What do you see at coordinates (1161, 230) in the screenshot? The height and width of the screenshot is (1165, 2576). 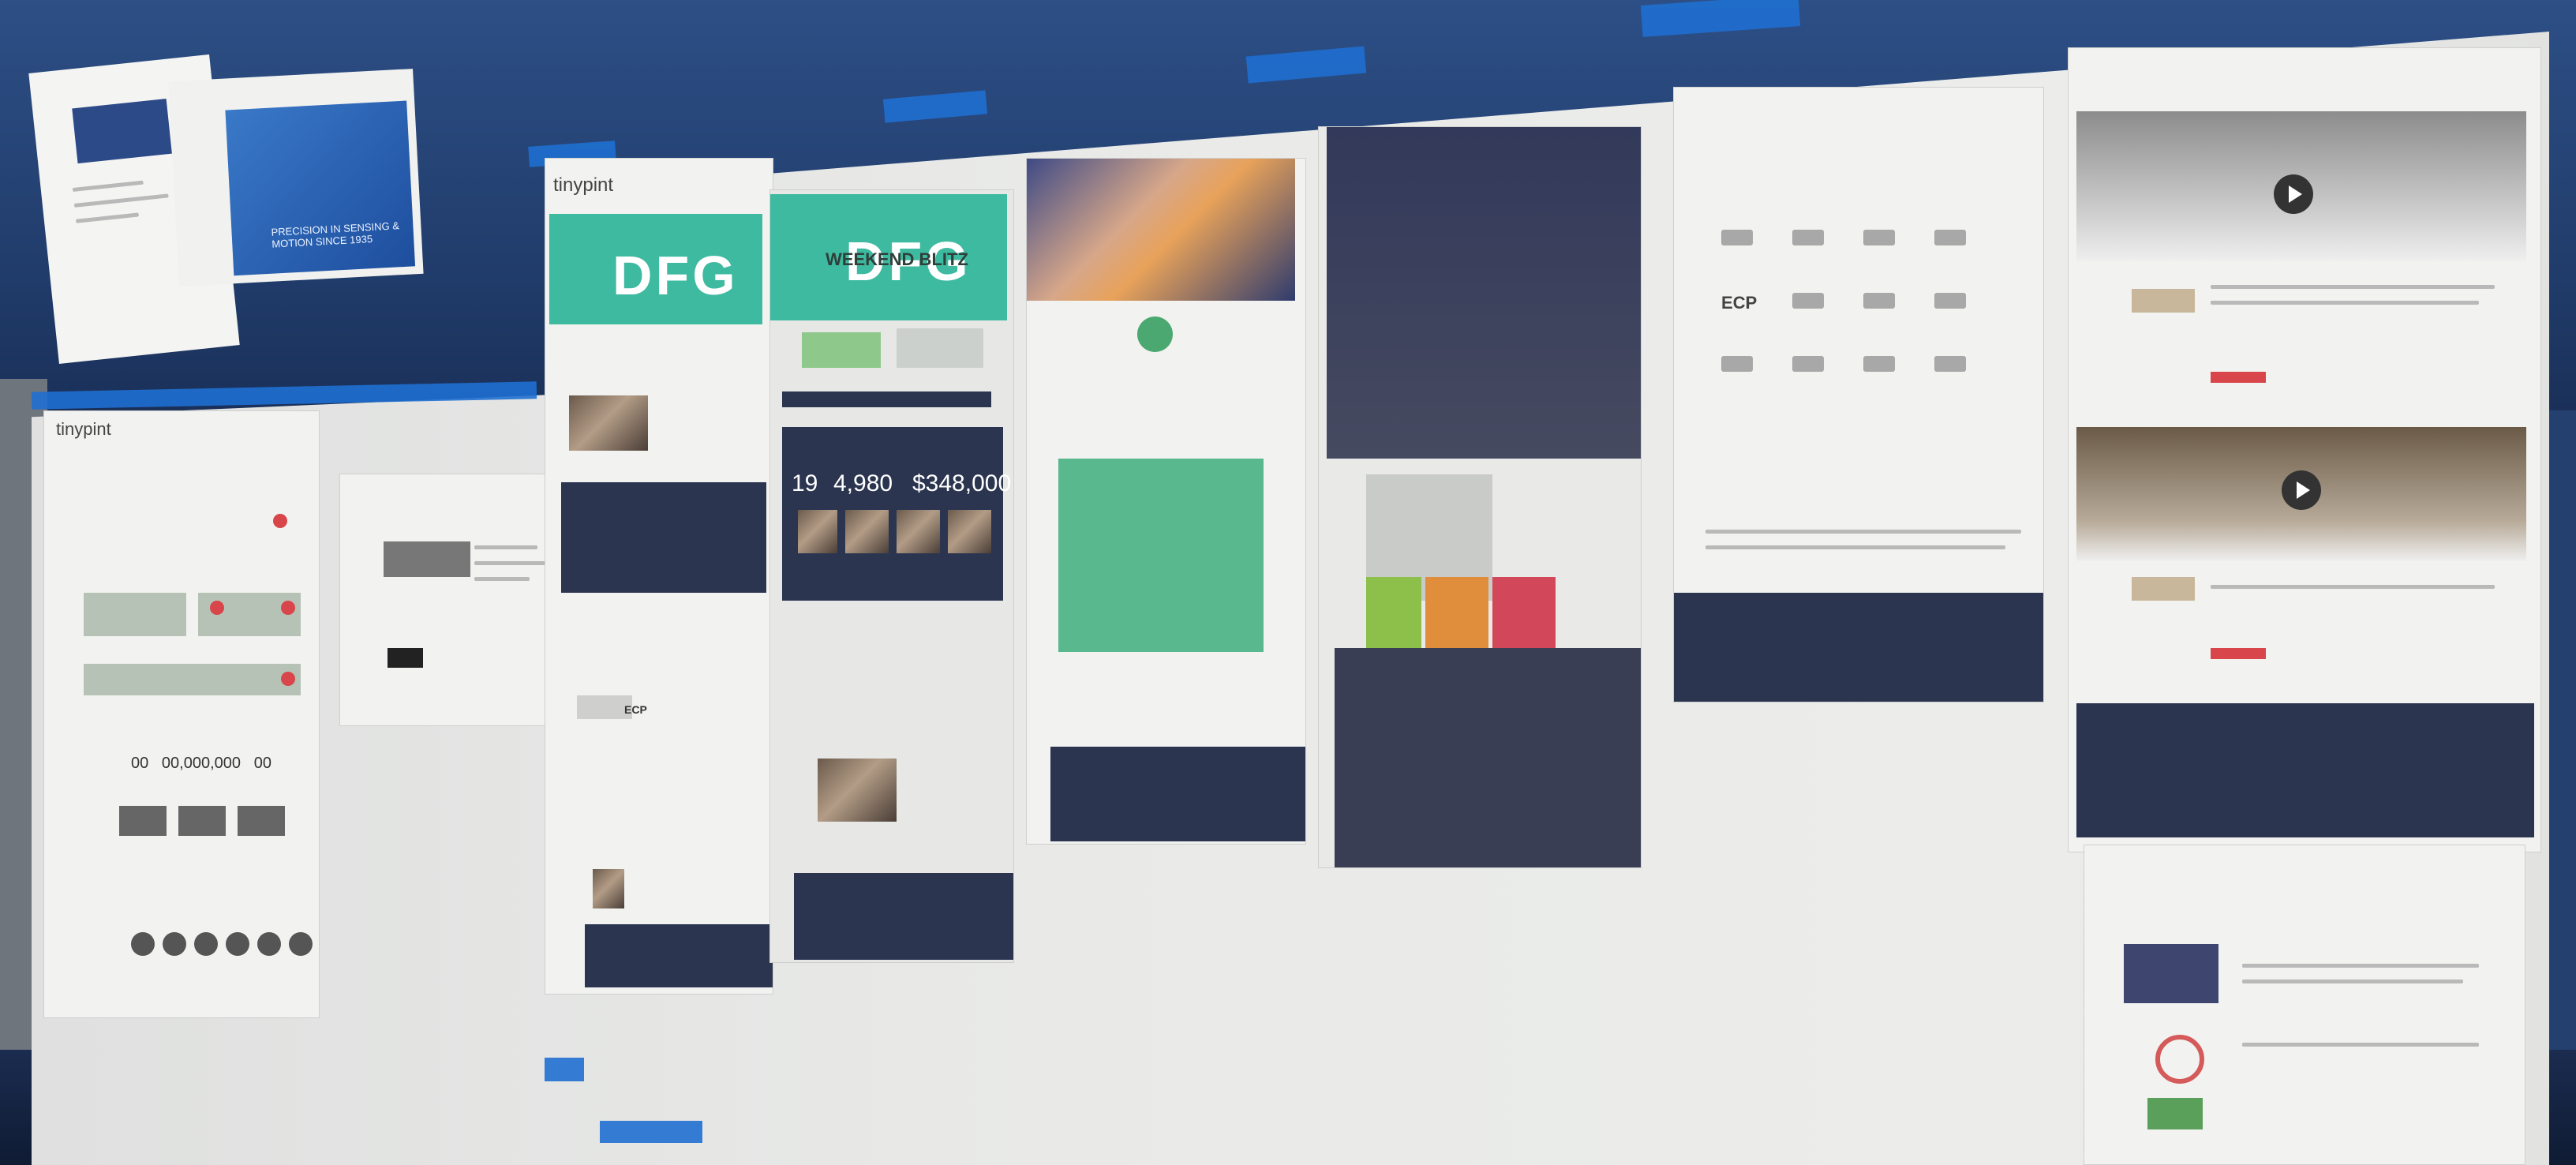 I see `hero-photo-child` at bounding box center [1161, 230].